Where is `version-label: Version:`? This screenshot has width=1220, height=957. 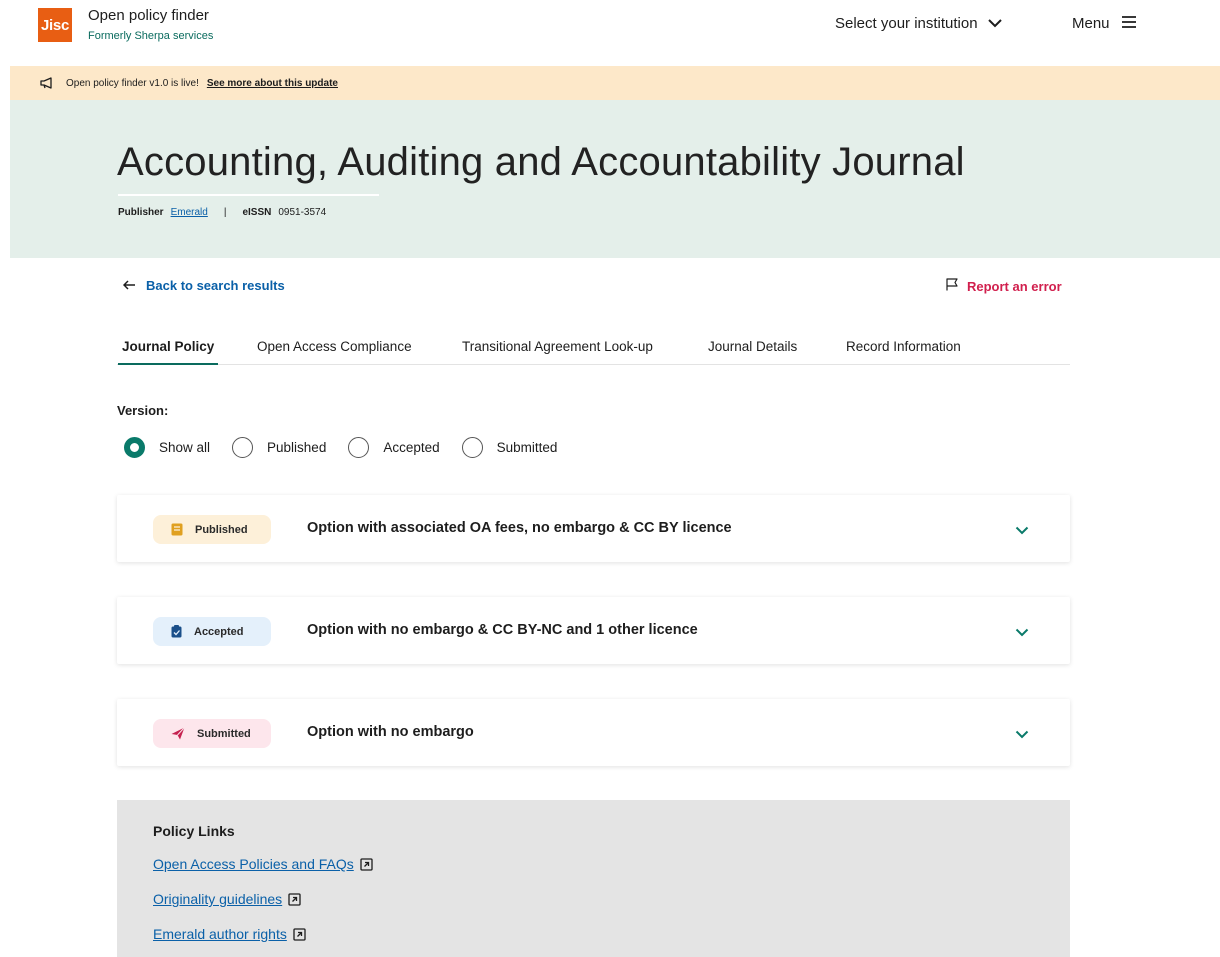
version-label: Version: is located at coordinates (143, 410).